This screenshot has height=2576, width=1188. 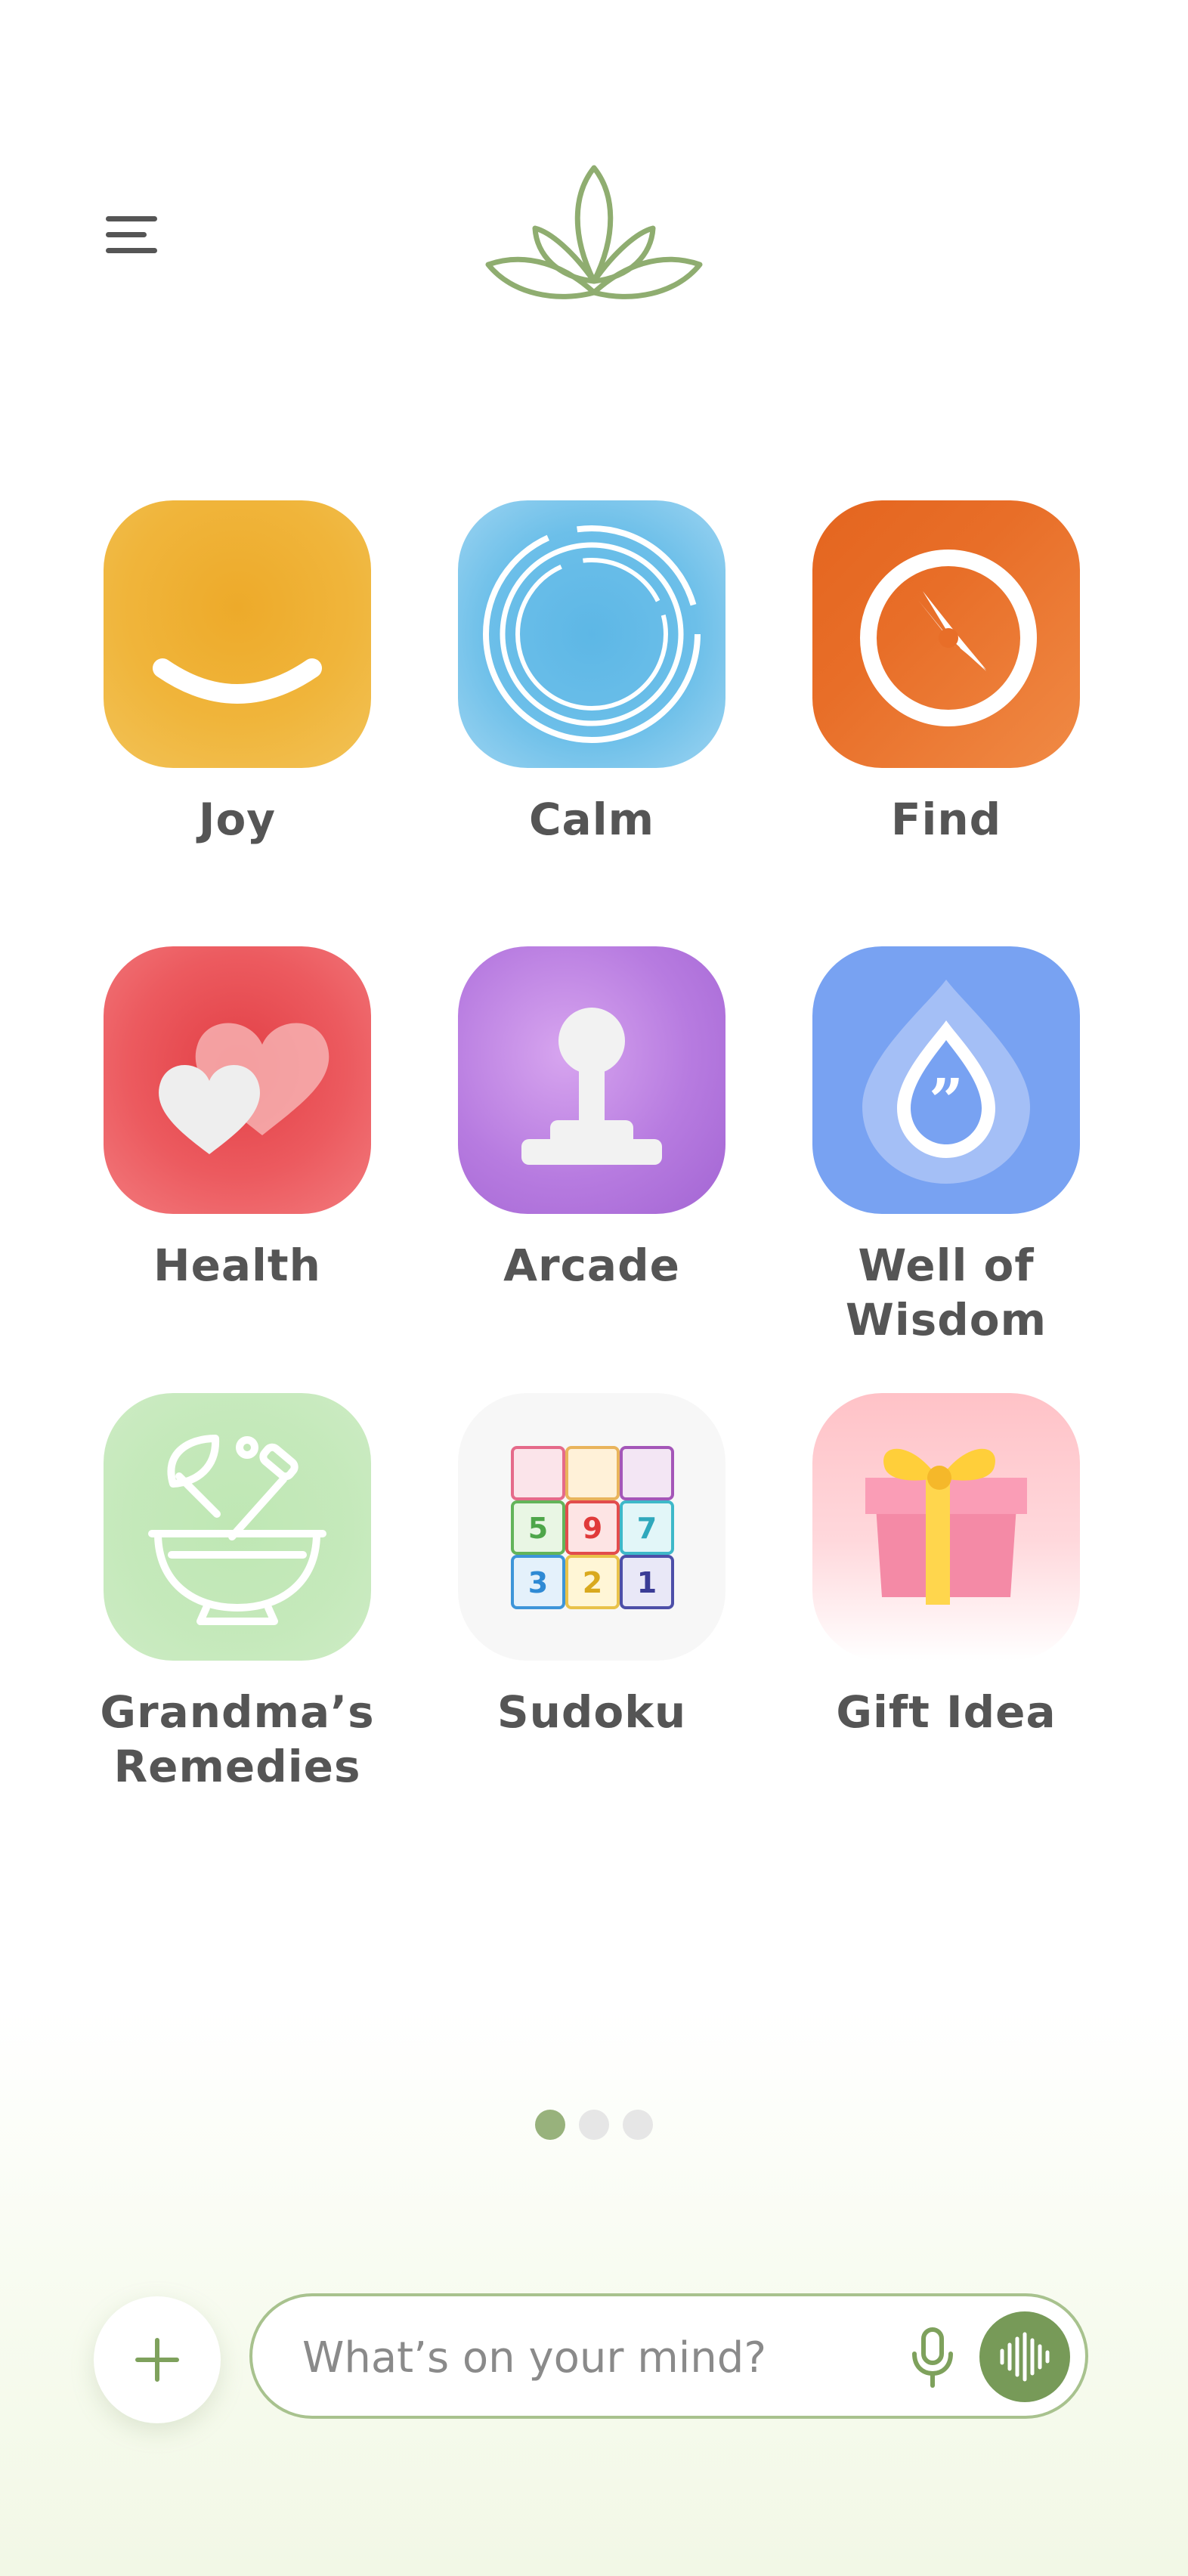 I want to click on sudoku-cell: 1, so click(x=647, y=1582).